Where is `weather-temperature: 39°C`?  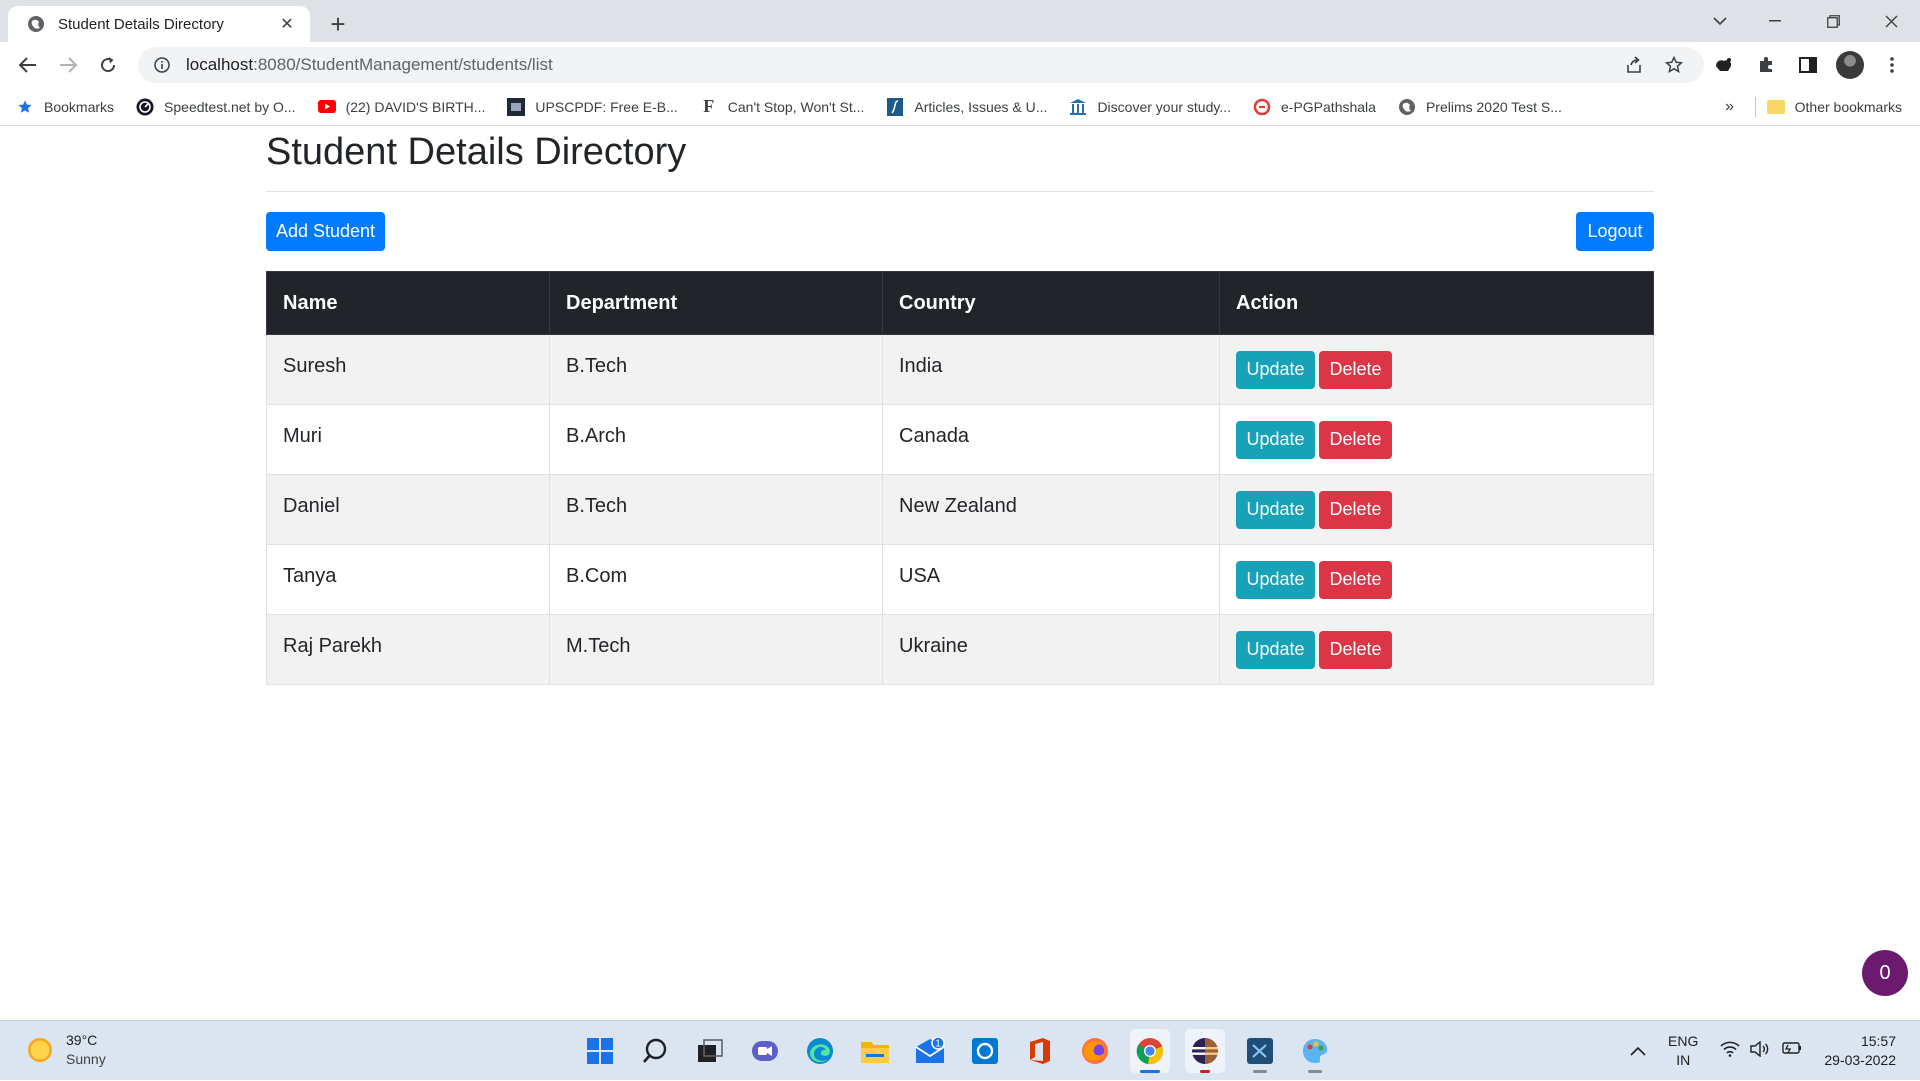
weather-temperature: 39°C is located at coordinates (82, 1040).